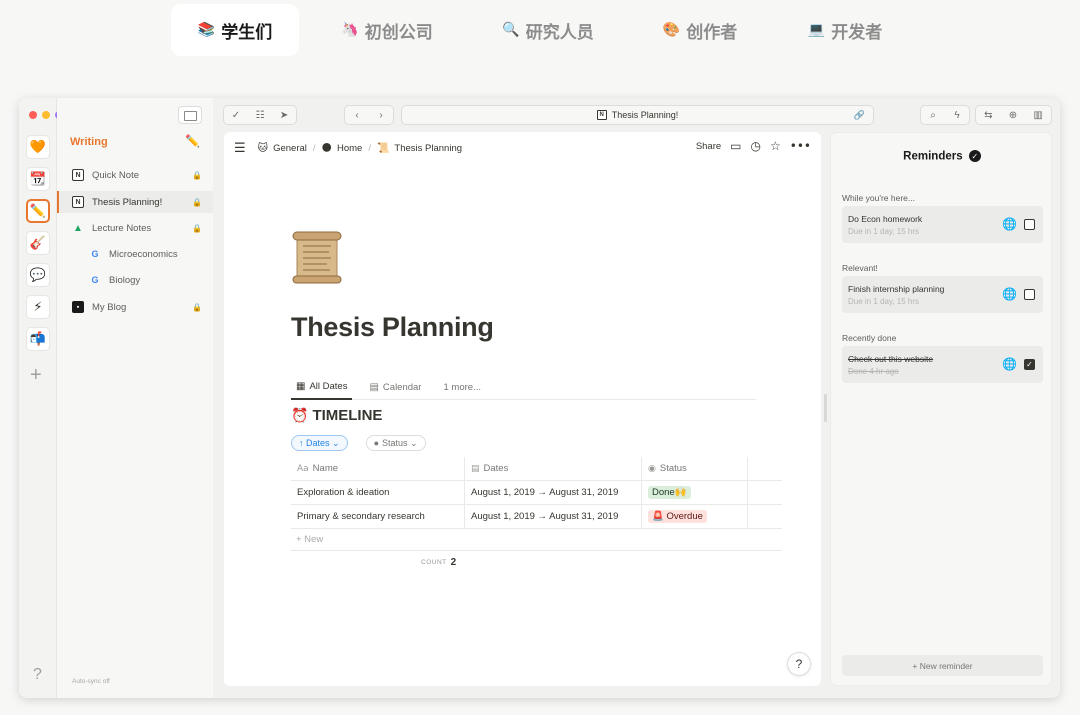  What do you see at coordinates (38, 211) in the screenshot?
I see `pencil-workspace-icon: ✏️` at bounding box center [38, 211].